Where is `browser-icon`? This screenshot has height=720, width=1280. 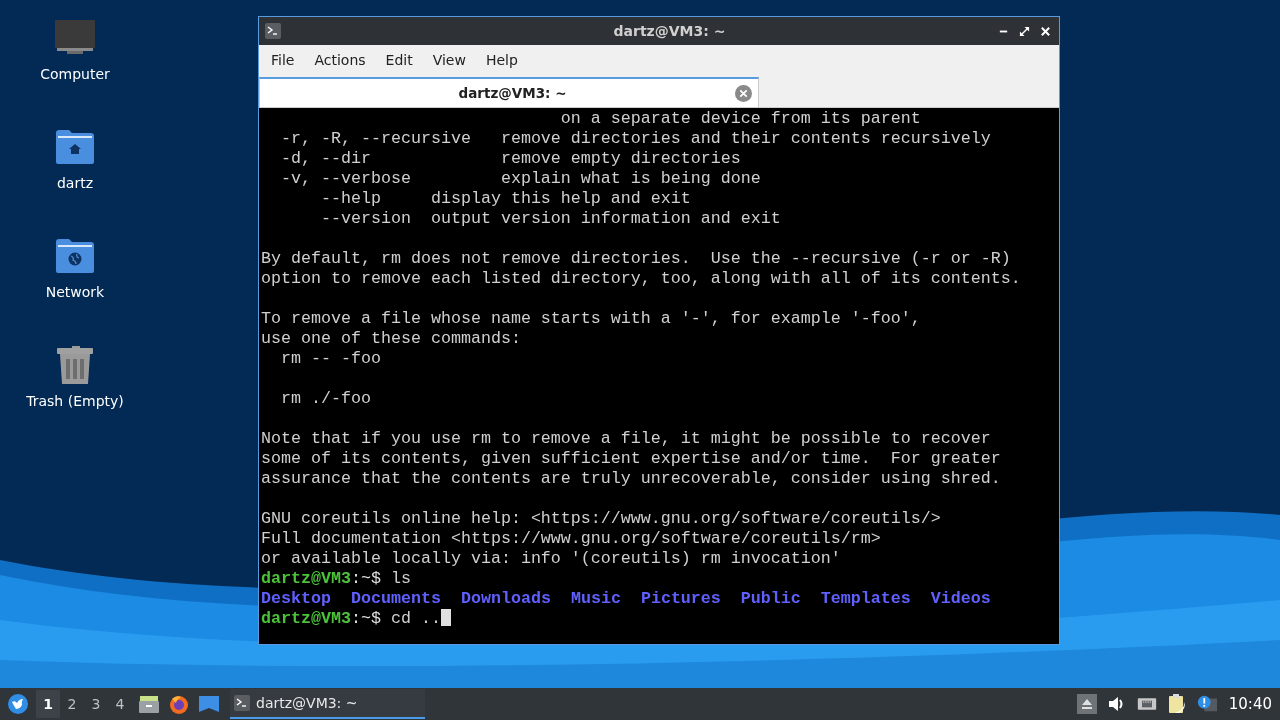 browser-icon is located at coordinates (179, 704).